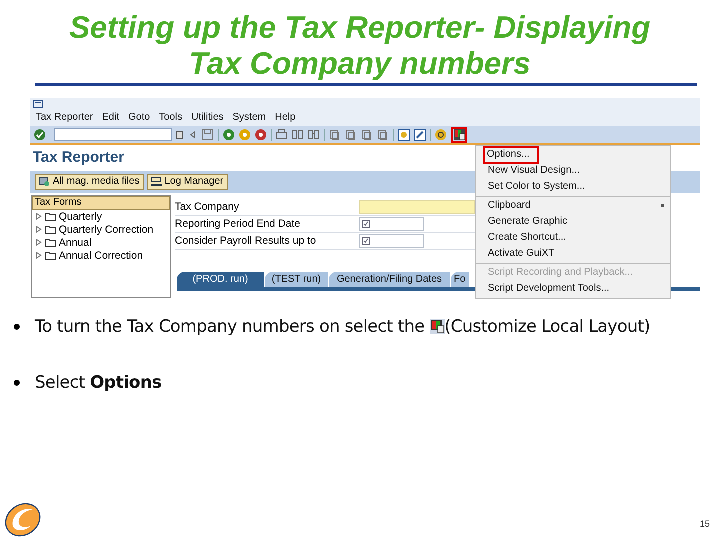 Image resolution: width=720 pixels, height=540 pixels. Describe the element at coordinates (89, 182) in the screenshot. I see `toolbar-button: All mag. media files` at that location.